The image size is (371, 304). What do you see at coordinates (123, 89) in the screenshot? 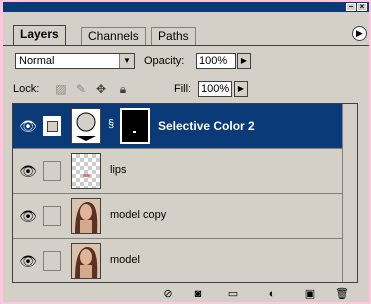
I see `lock-all-padlock-icon: 🔒︎` at bounding box center [123, 89].